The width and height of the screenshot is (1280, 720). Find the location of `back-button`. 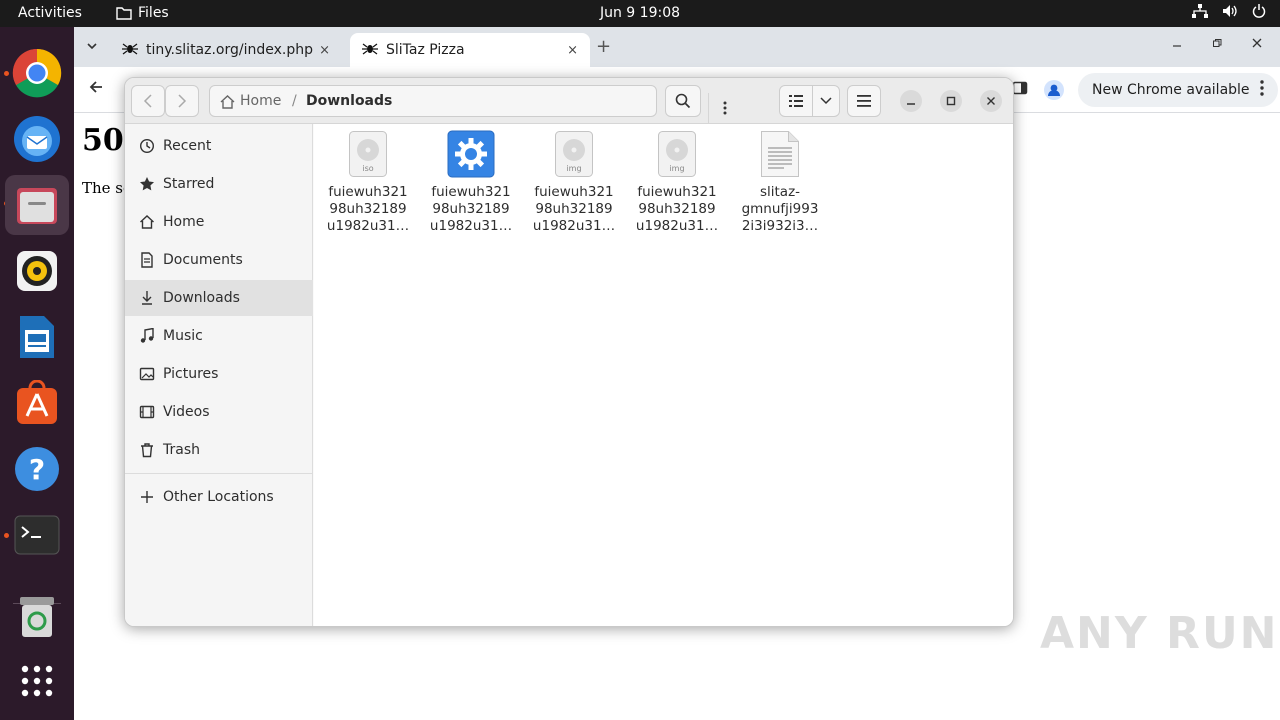

back-button is located at coordinates (148, 101).